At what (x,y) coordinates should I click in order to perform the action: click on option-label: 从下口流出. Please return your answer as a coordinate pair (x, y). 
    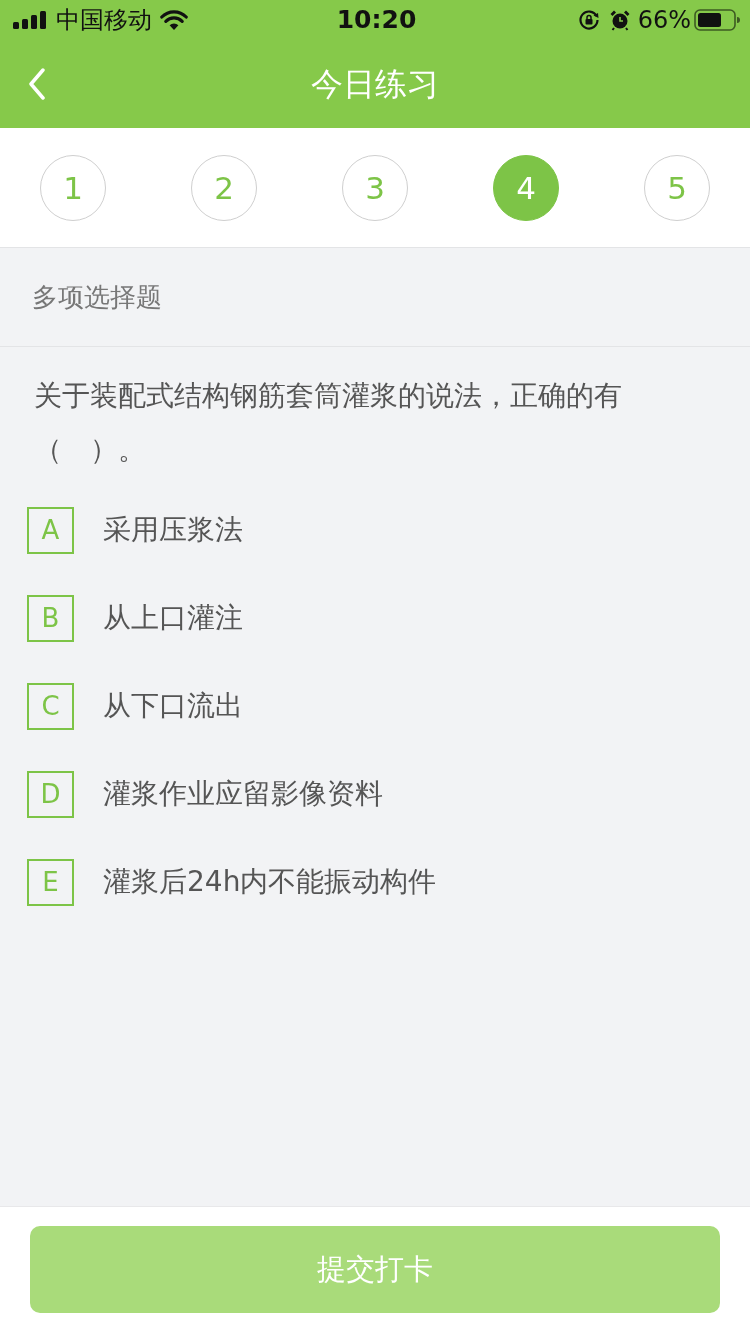
    Looking at the image, I should click on (173, 706).